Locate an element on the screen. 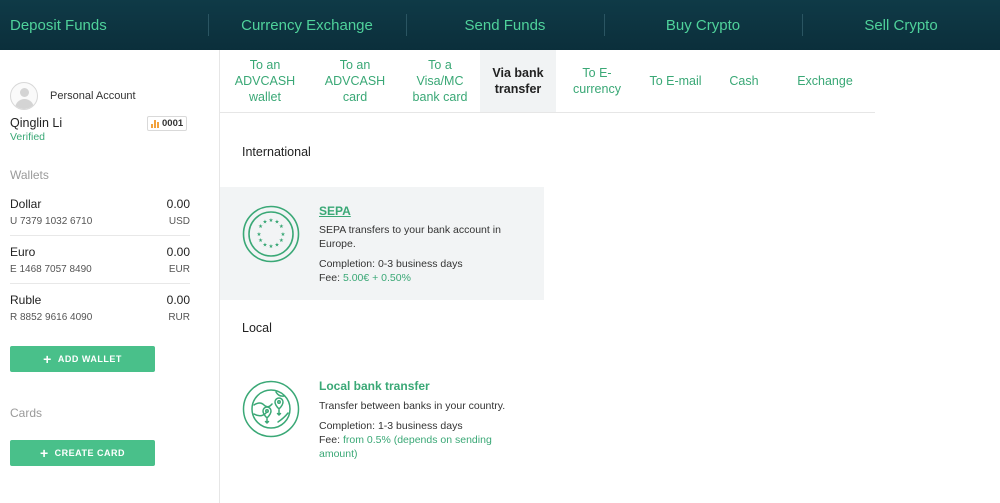  local-transfer-description: Transfer between banks in your country. is located at coordinates (412, 406).